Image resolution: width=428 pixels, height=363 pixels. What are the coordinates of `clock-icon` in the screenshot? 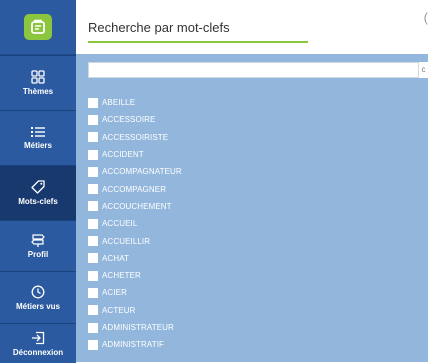 It's located at (38, 291).